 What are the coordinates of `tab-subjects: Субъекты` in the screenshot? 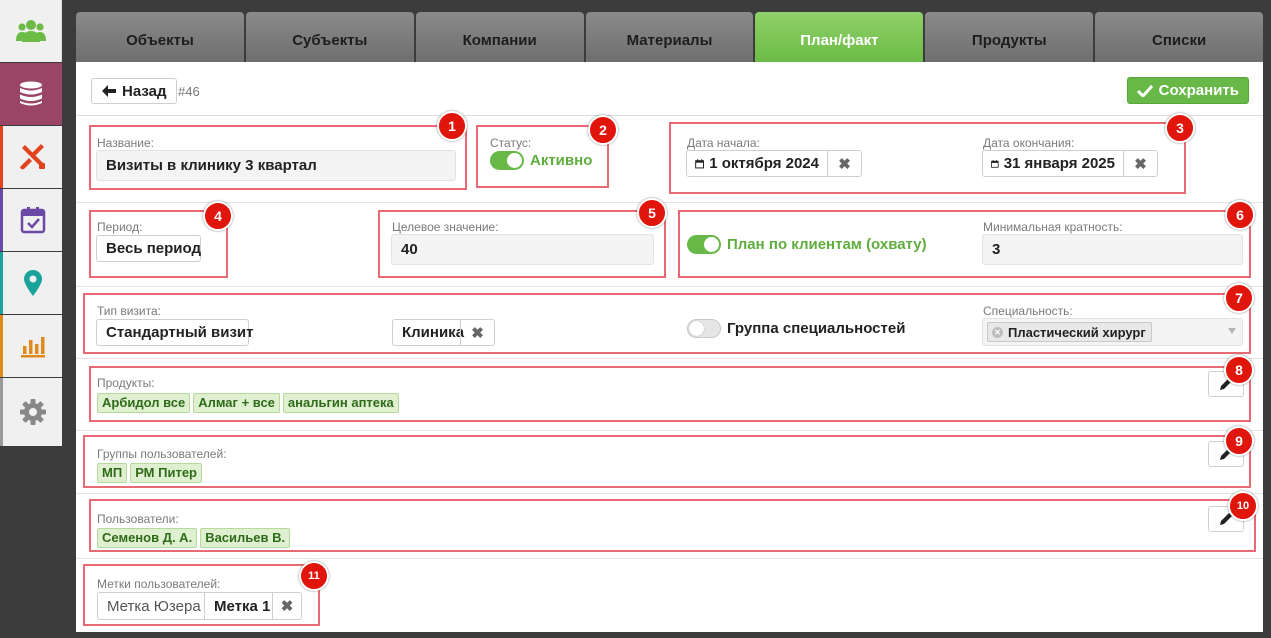 It's located at (329, 37).